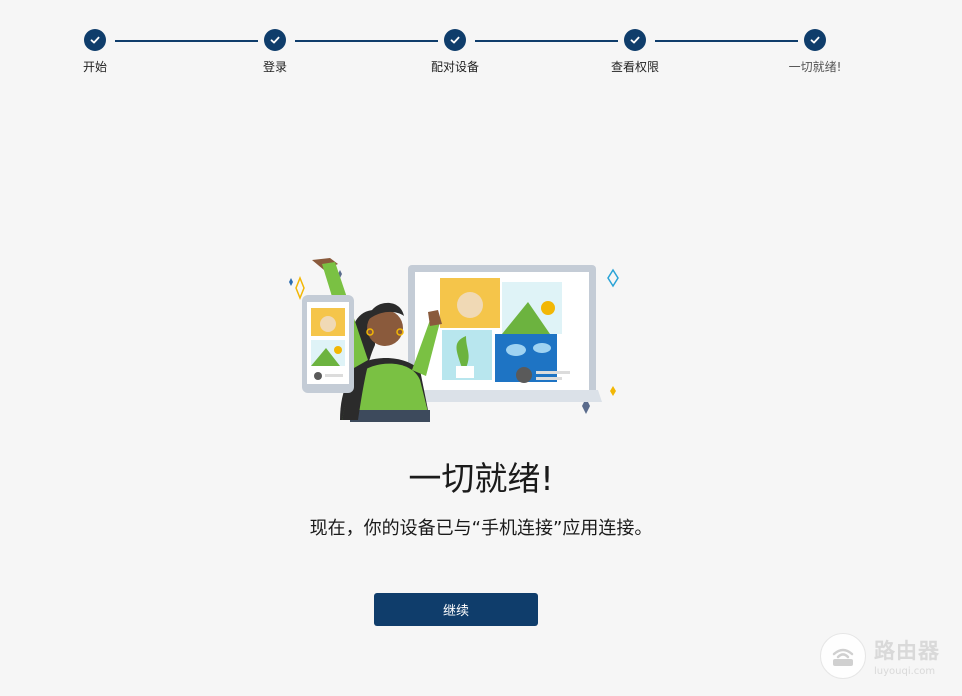  Describe the element at coordinates (455, 340) in the screenshot. I see `phone-laptop-connected-illustration` at that location.